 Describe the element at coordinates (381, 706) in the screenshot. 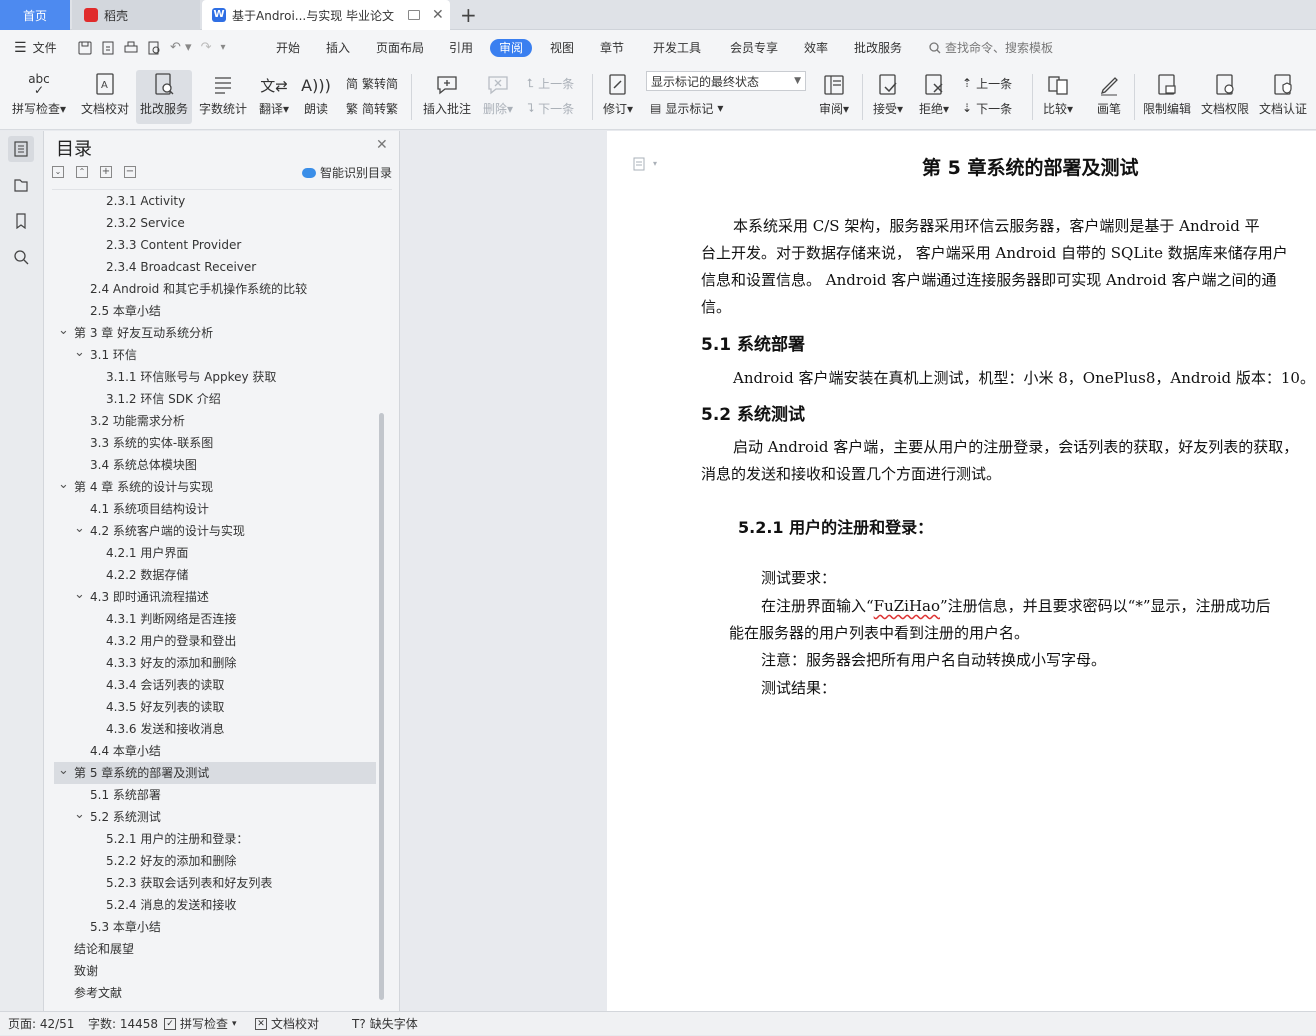

I see `toc-scrollbar` at that location.